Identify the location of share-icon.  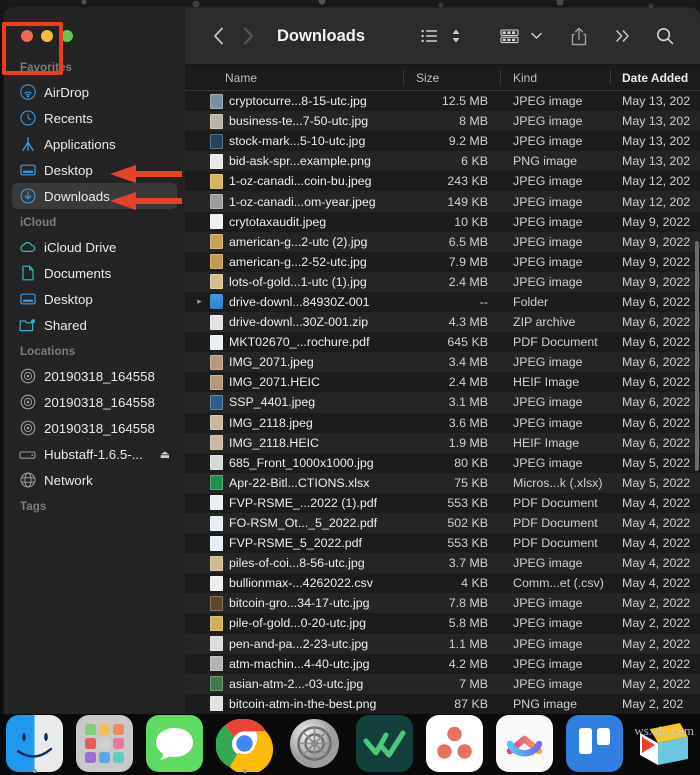
(579, 36).